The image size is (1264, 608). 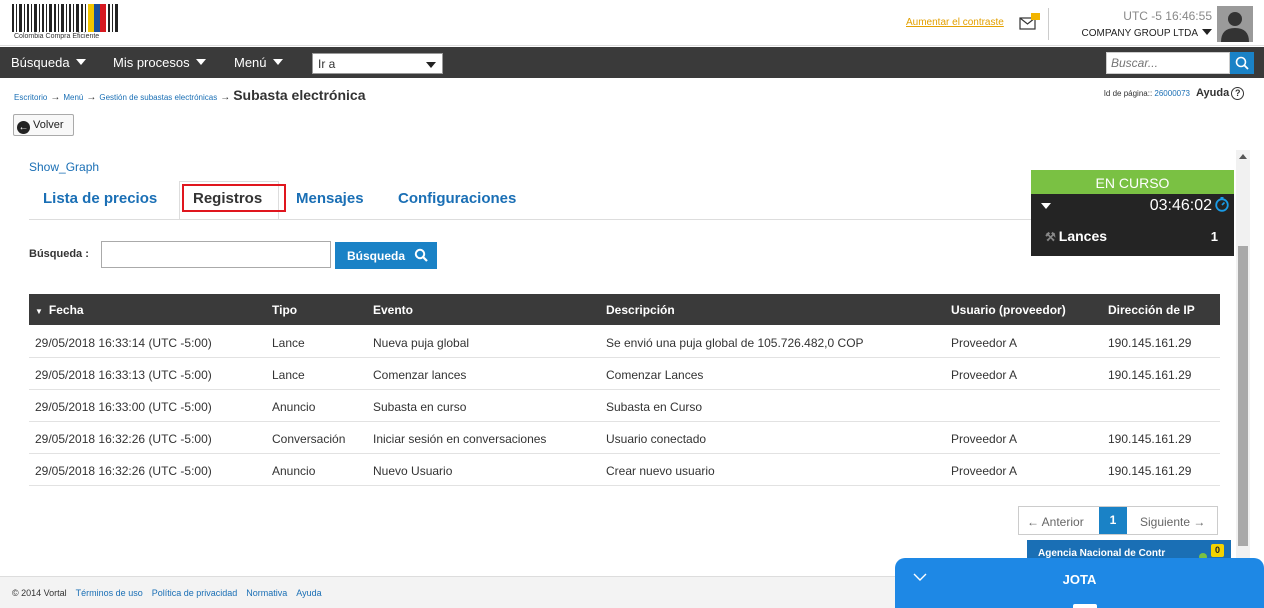 What do you see at coordinates (109, 593) in the screenshot?
I see `footer-link-terminos: Términos de uso` at bounding box center [109, 593].